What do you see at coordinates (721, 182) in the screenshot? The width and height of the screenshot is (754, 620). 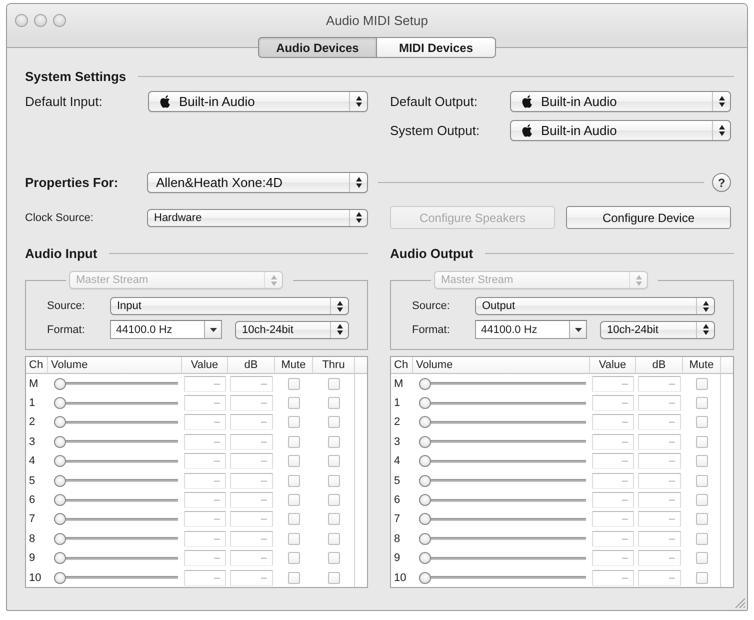 I see `help-button: ?` at bounding box center [721, 182].